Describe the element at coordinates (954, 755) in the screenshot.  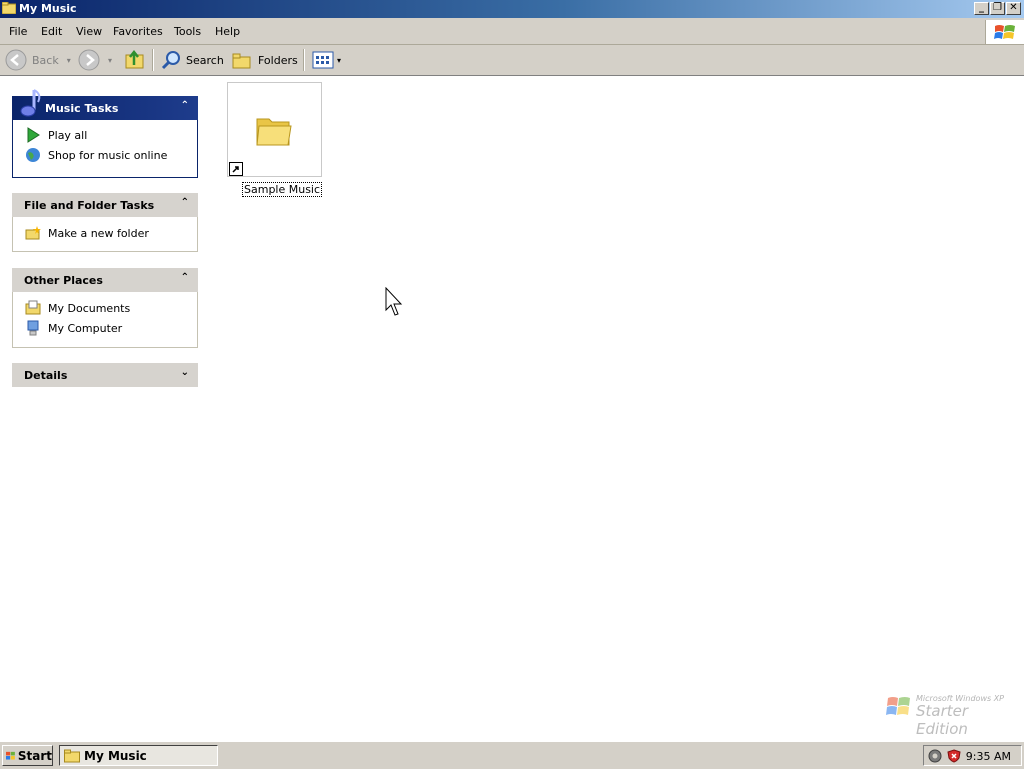
I see `security-shield-icon` at that location.